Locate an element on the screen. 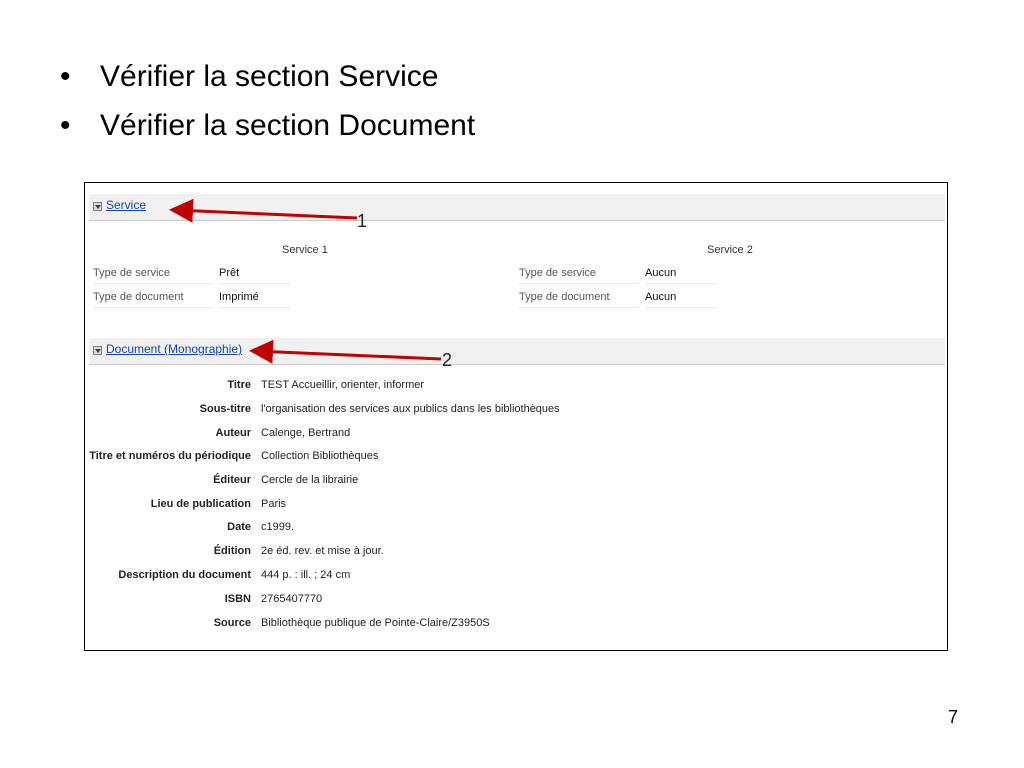  bullet-text: Vérifier la section Service is located at coordinates (269, 76).